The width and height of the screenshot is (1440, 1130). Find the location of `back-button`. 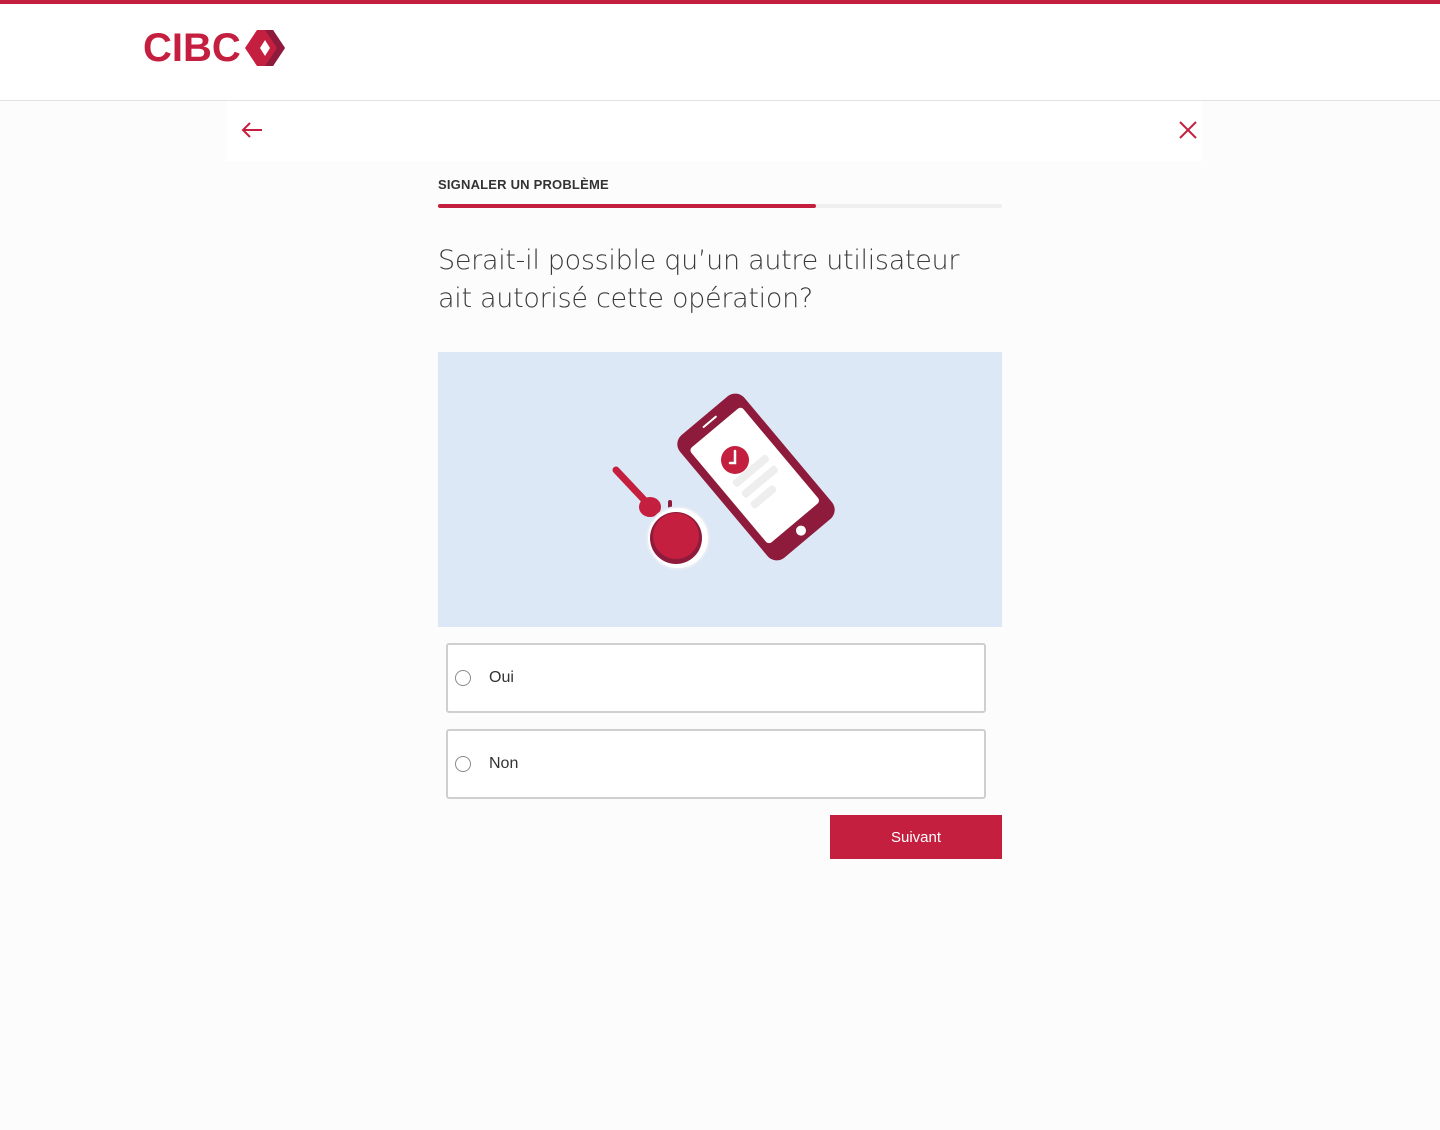

back-button is located at coordinates (252, 130).